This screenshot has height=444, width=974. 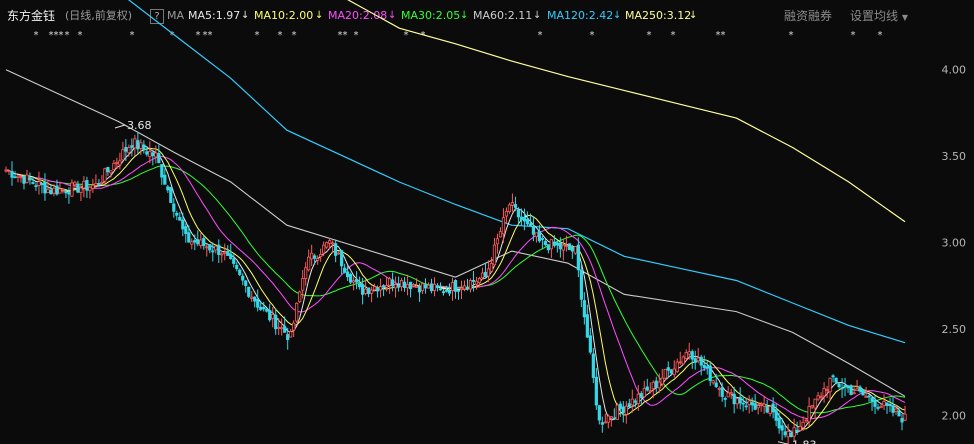 I want to click on y-tick-label: 4.00, so click(x=954, y=70).